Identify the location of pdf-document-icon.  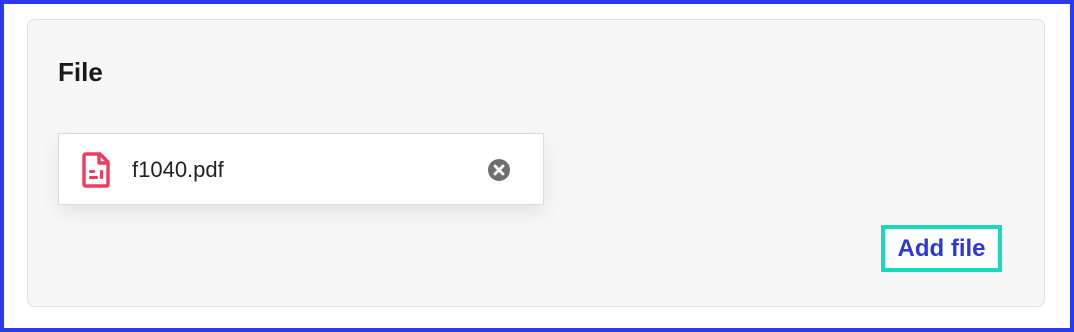
(96, 170).